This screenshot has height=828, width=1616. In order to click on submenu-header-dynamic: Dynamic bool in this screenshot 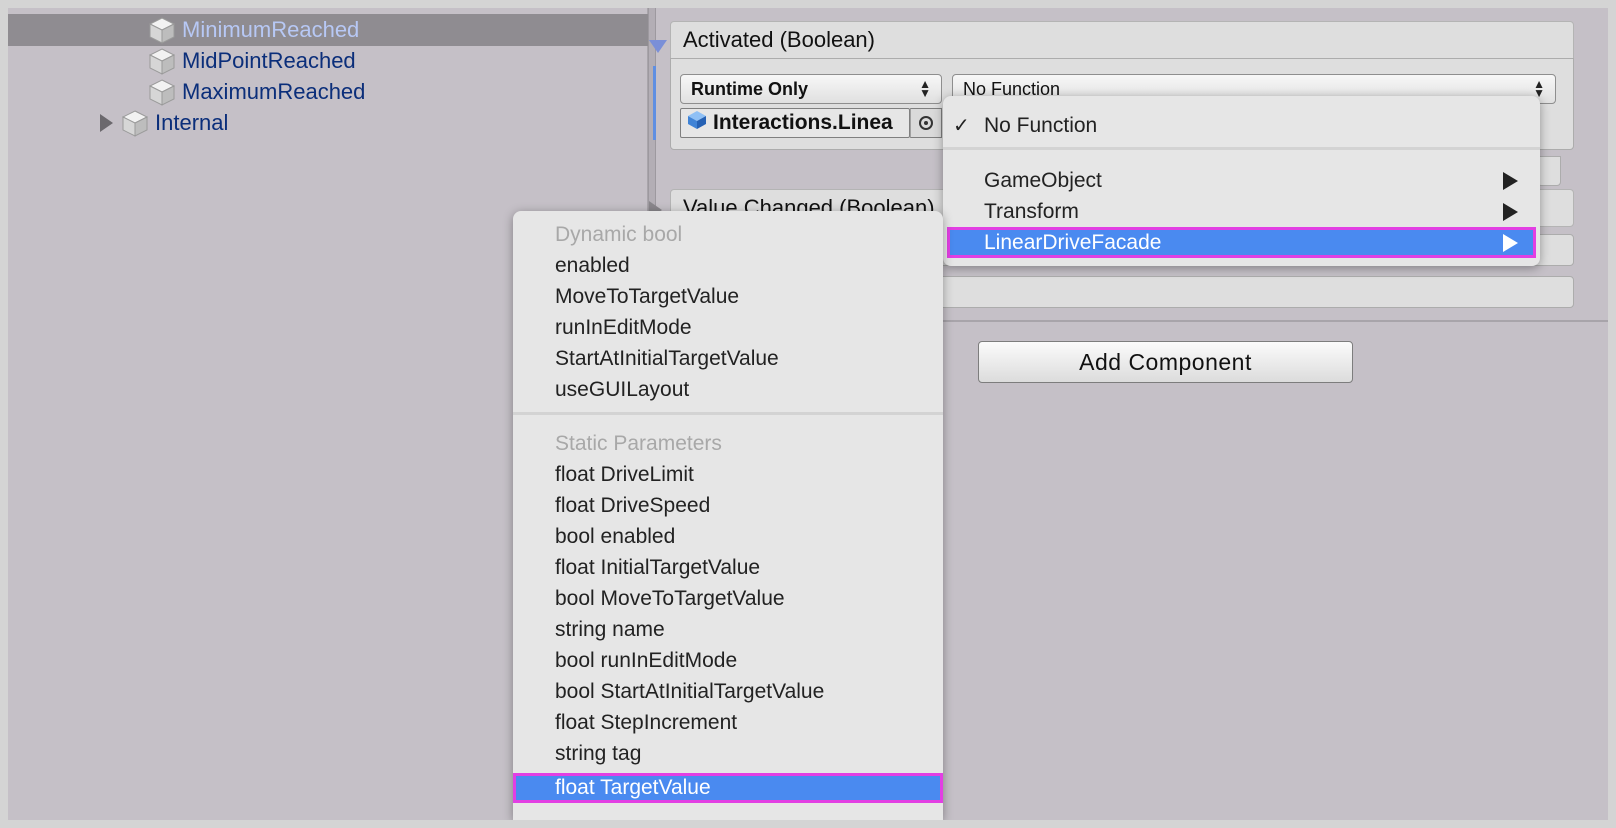, I will do `click(619, 234)`.